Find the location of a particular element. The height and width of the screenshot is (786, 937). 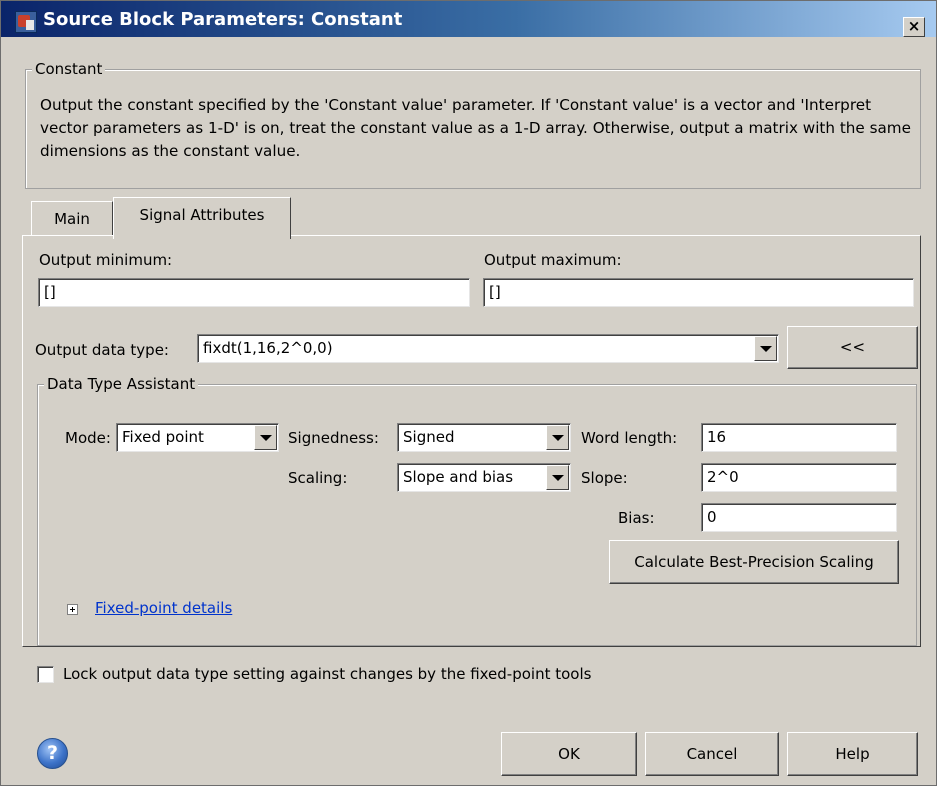

toggle-assistant-button: << is located at coordinates (852, 347).